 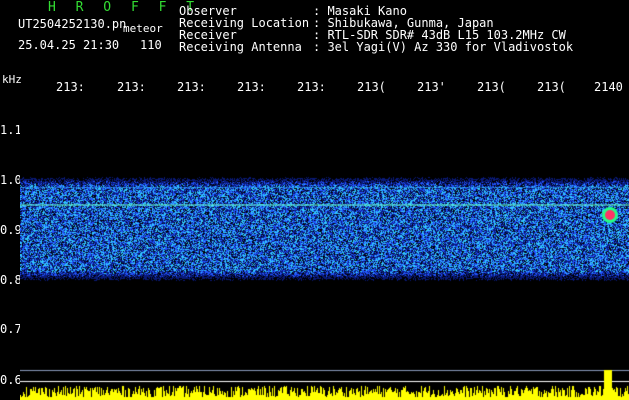 What do you see at coordinates (124, 7) in the screenshot?
I see `app-title: H R O F F T` at bounding box center [124, 7].